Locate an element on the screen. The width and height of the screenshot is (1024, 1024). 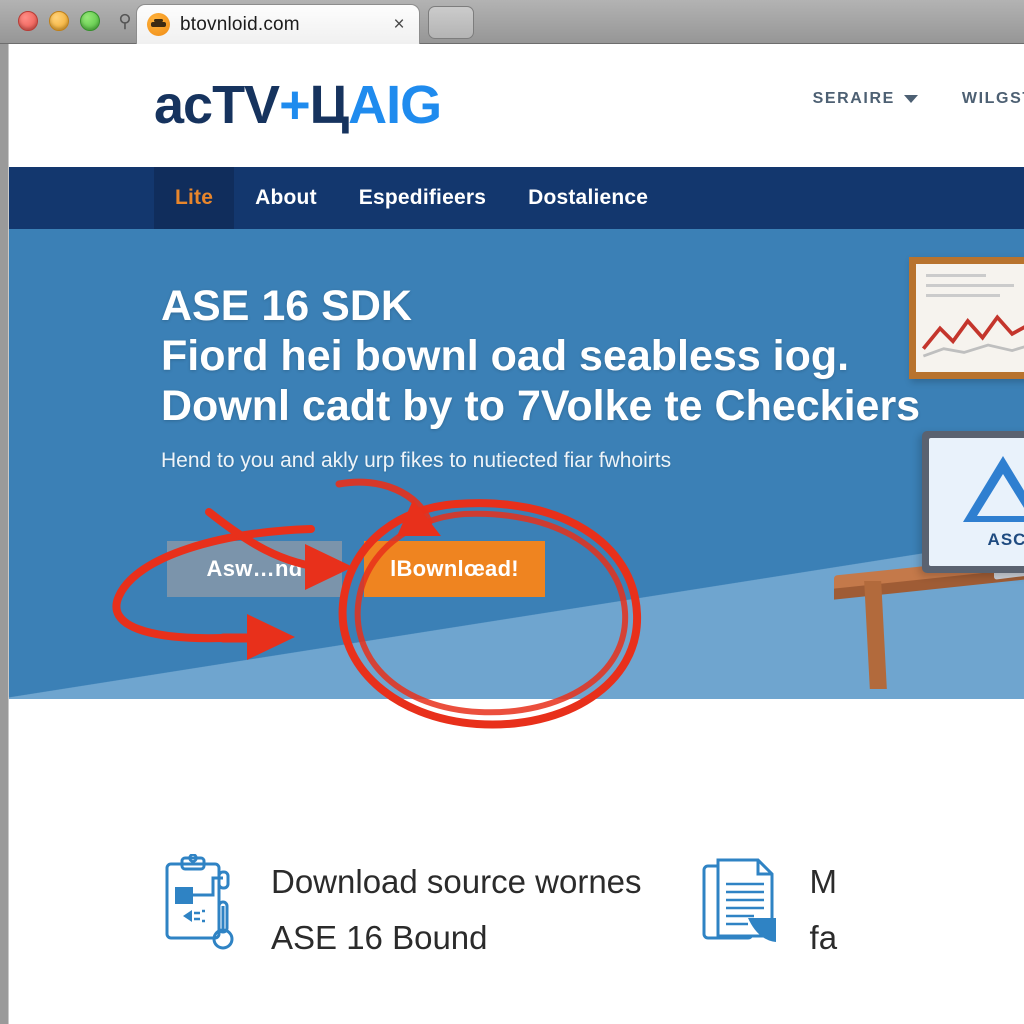
monitor-icon: ASC is located at coordinates (973, 502).